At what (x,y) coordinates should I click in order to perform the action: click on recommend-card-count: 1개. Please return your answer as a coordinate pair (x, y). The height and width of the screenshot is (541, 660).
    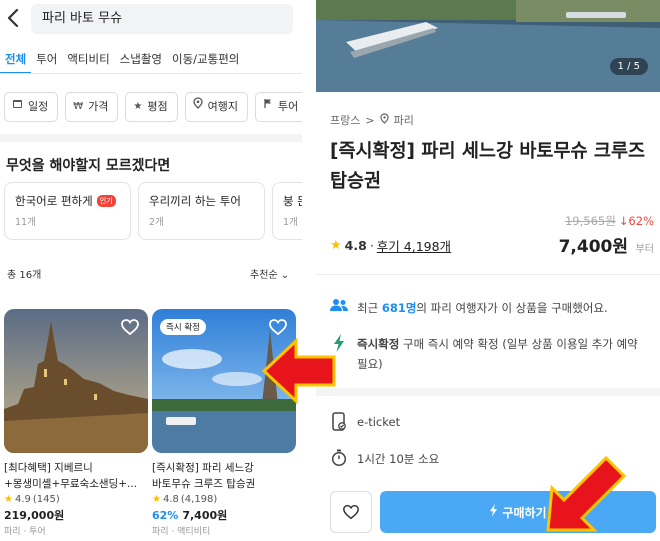
    Looking at the image, I should click on (290, 222).